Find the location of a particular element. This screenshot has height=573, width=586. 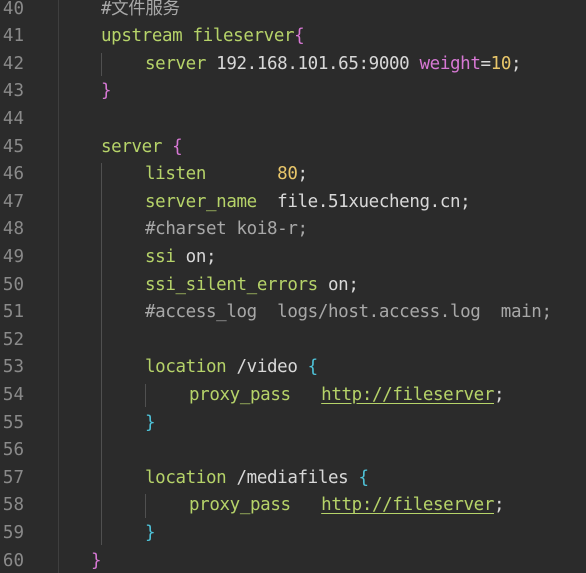

code-line: 52 is located at coordinates (293, 341).